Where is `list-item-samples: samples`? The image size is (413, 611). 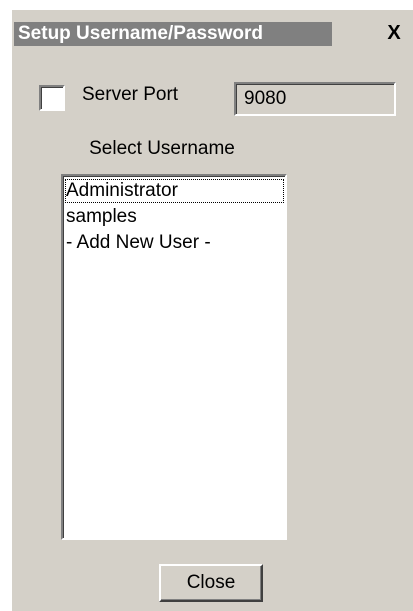
list-item-samples: samples is located at coordinates (101, 217).